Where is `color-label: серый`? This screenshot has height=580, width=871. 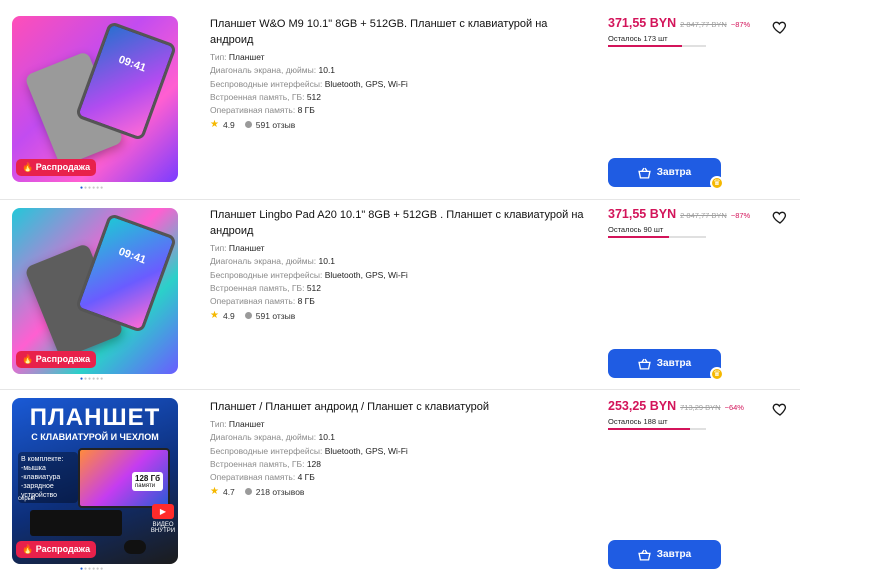
color-label: серый is located at coordinates (27, 499).